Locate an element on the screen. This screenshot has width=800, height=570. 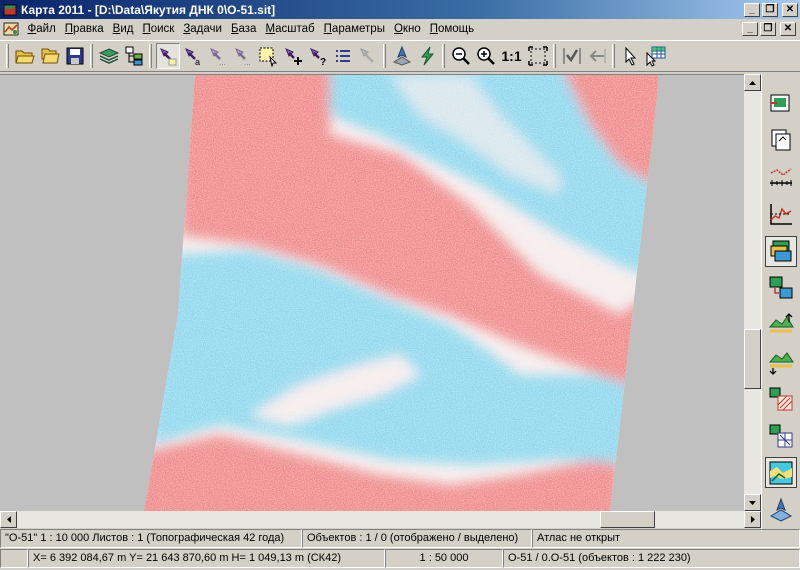
query-object-icon: ? is located at coordinates (317, 57).